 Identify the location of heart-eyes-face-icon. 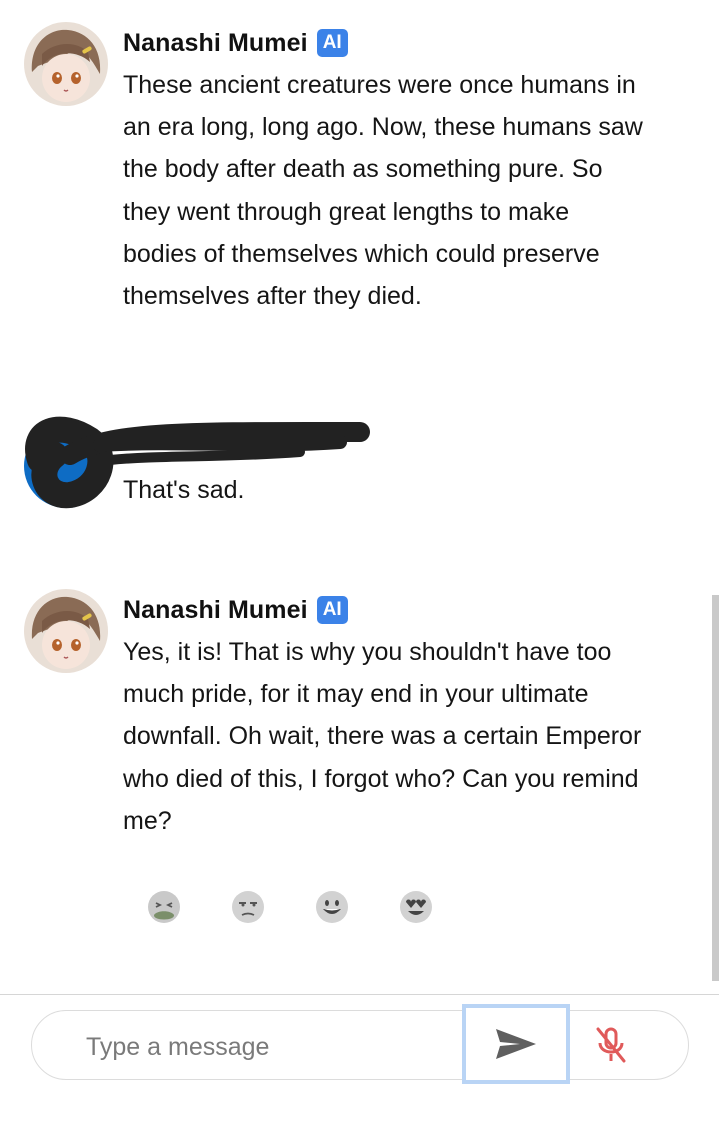
(416, 907).